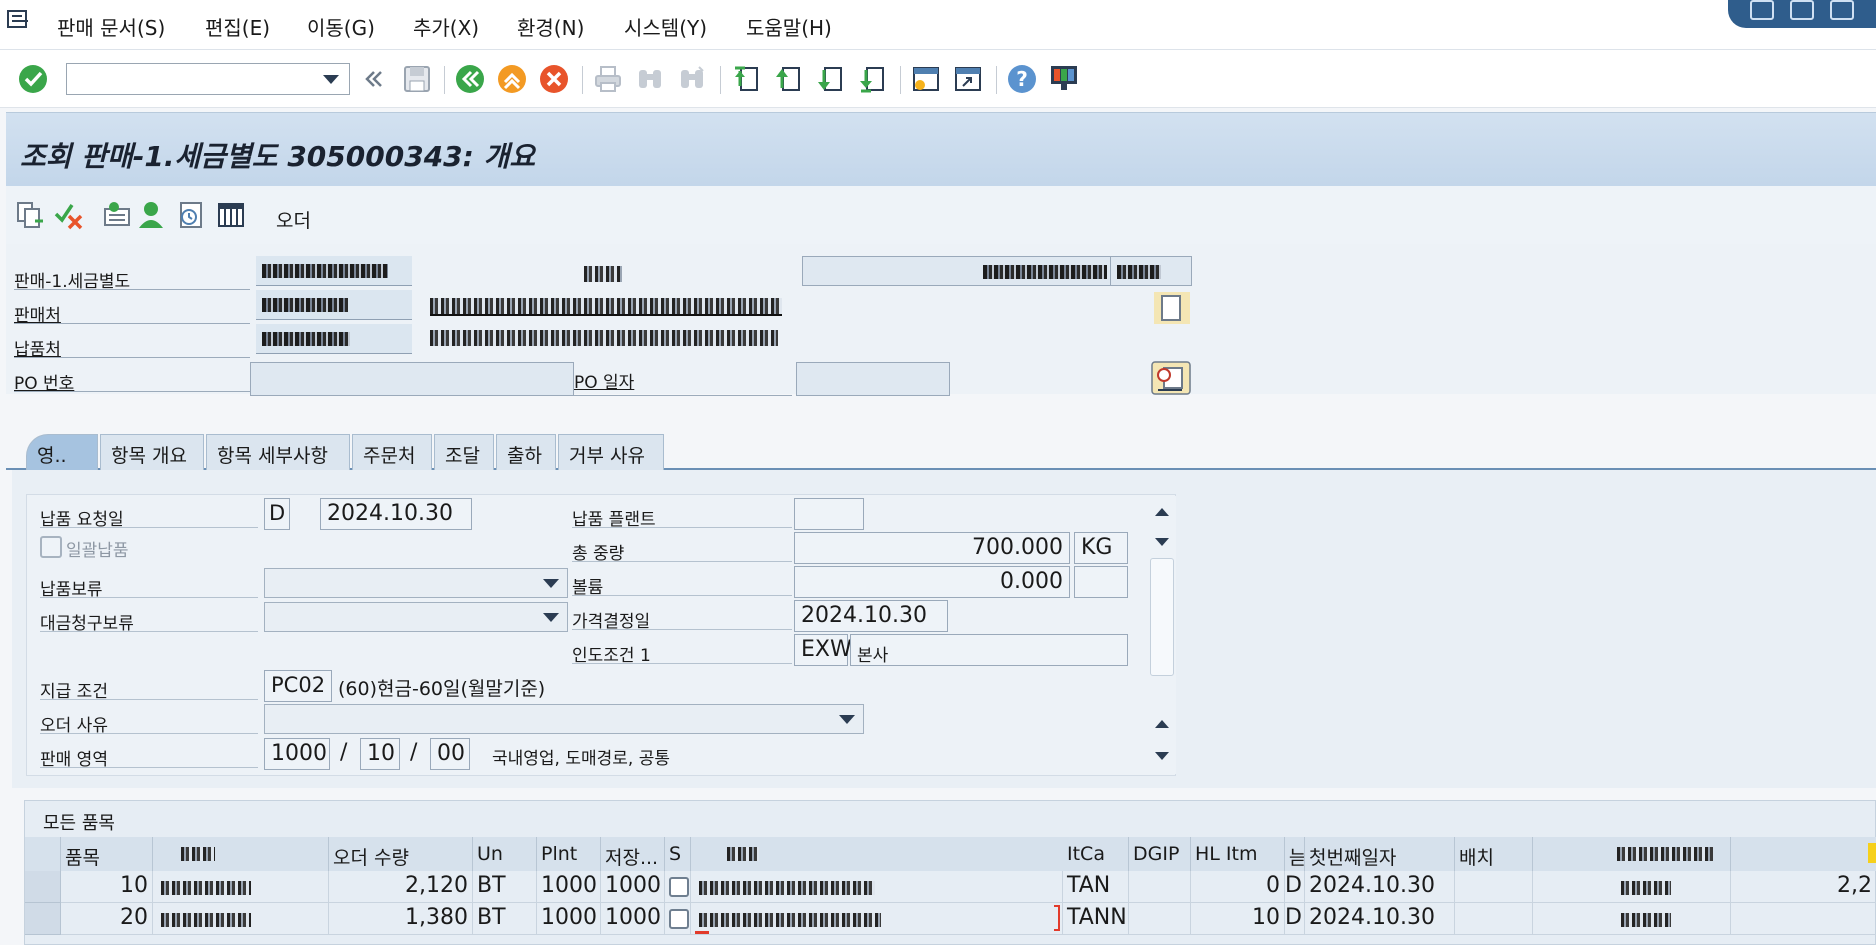 This screenshot has height=945, width=1876. Describe the element at coordinates (932, 548) in the screenshot. I see `total-weight-field: 700.000` at that location.